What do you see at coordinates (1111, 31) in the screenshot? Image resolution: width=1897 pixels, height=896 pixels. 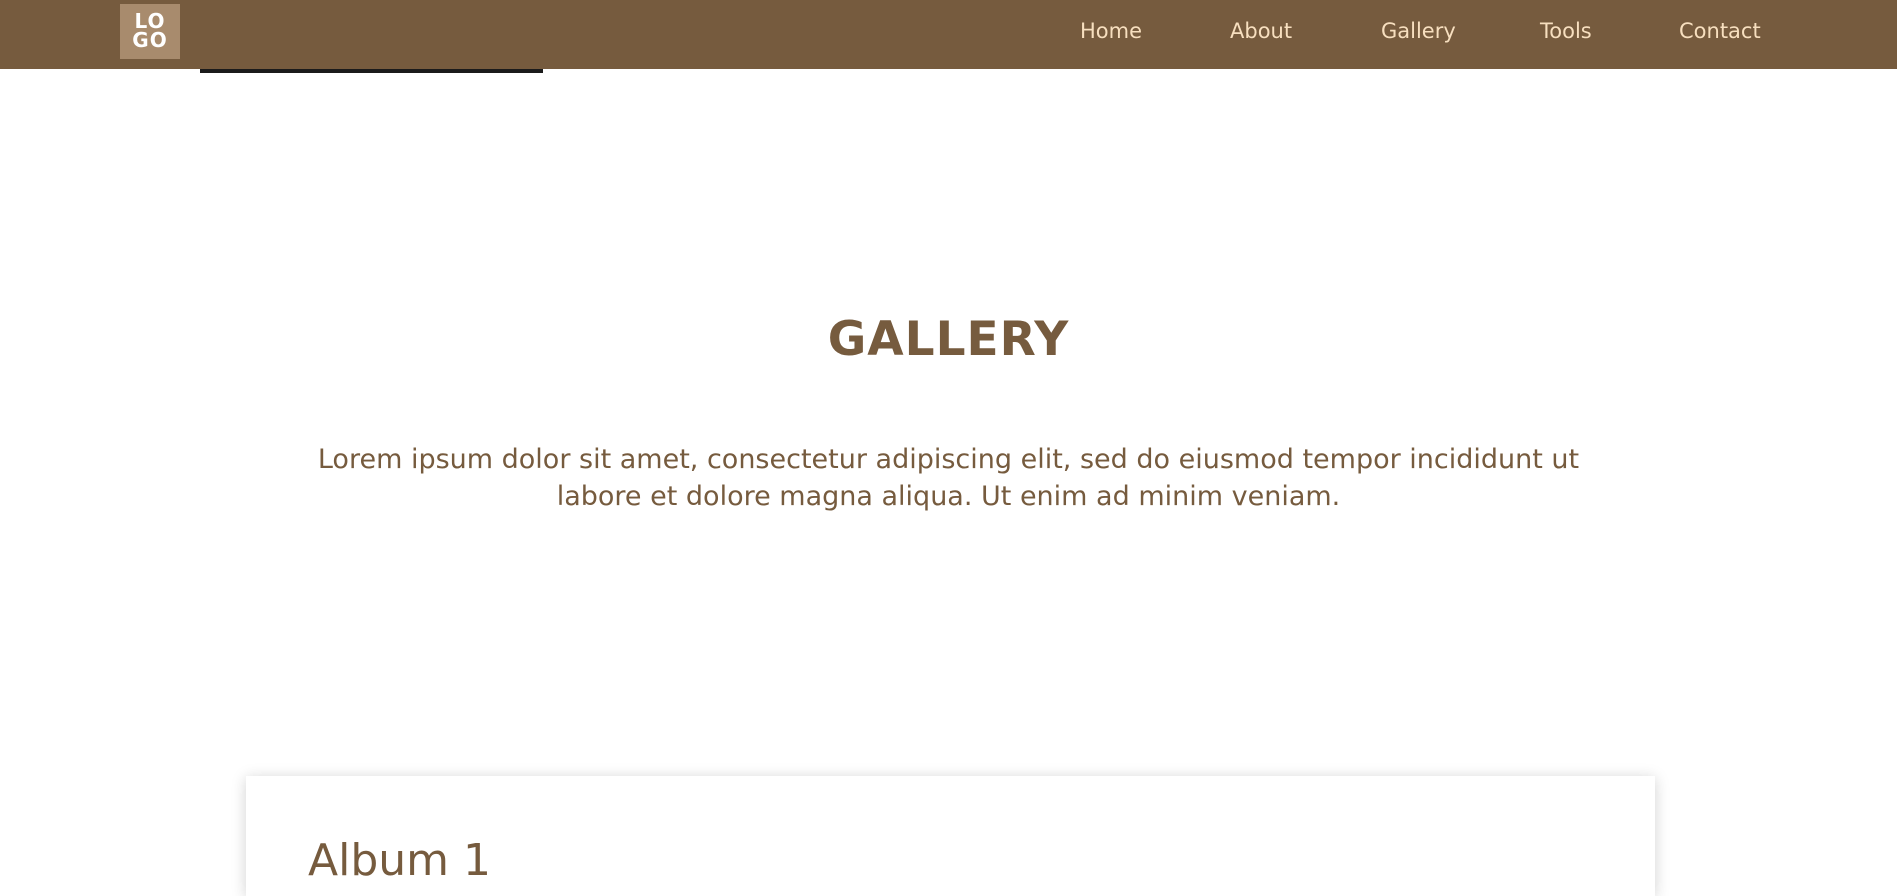 I see `nav-home-link: Home` at bounding box center [1111, 31].